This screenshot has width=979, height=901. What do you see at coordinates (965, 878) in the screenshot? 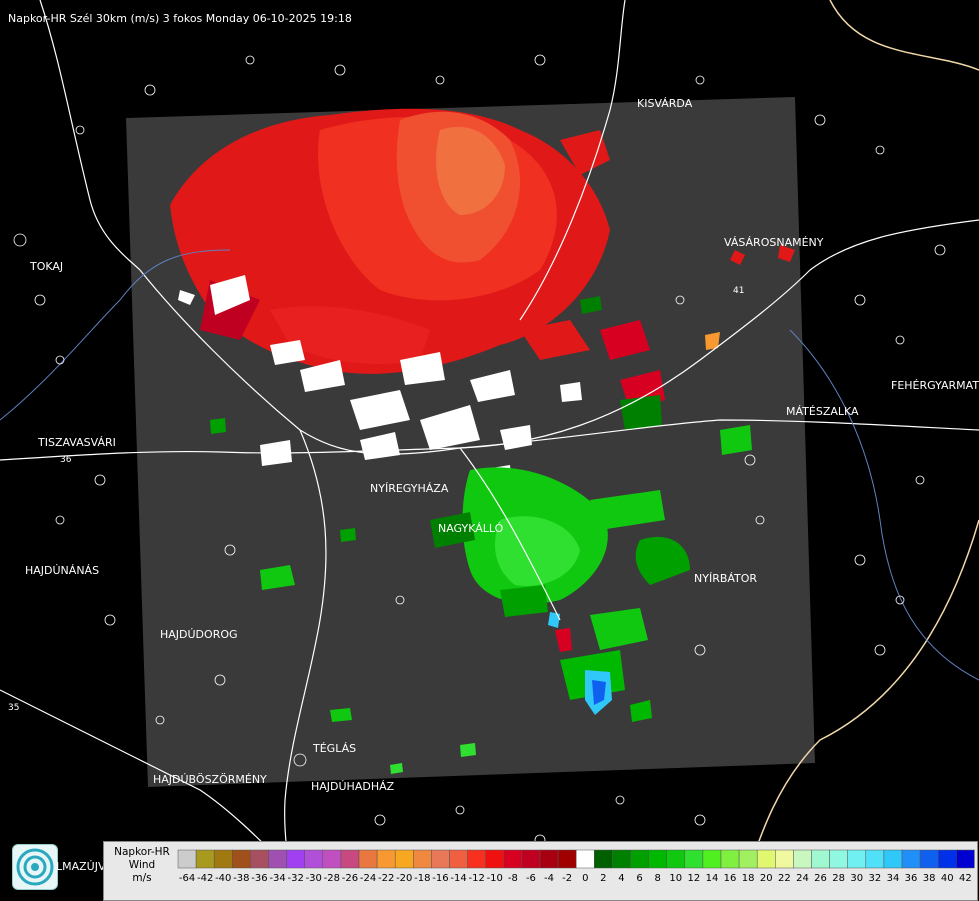
I see `legend-tick-label: 42` at bounding box center [965, 878].